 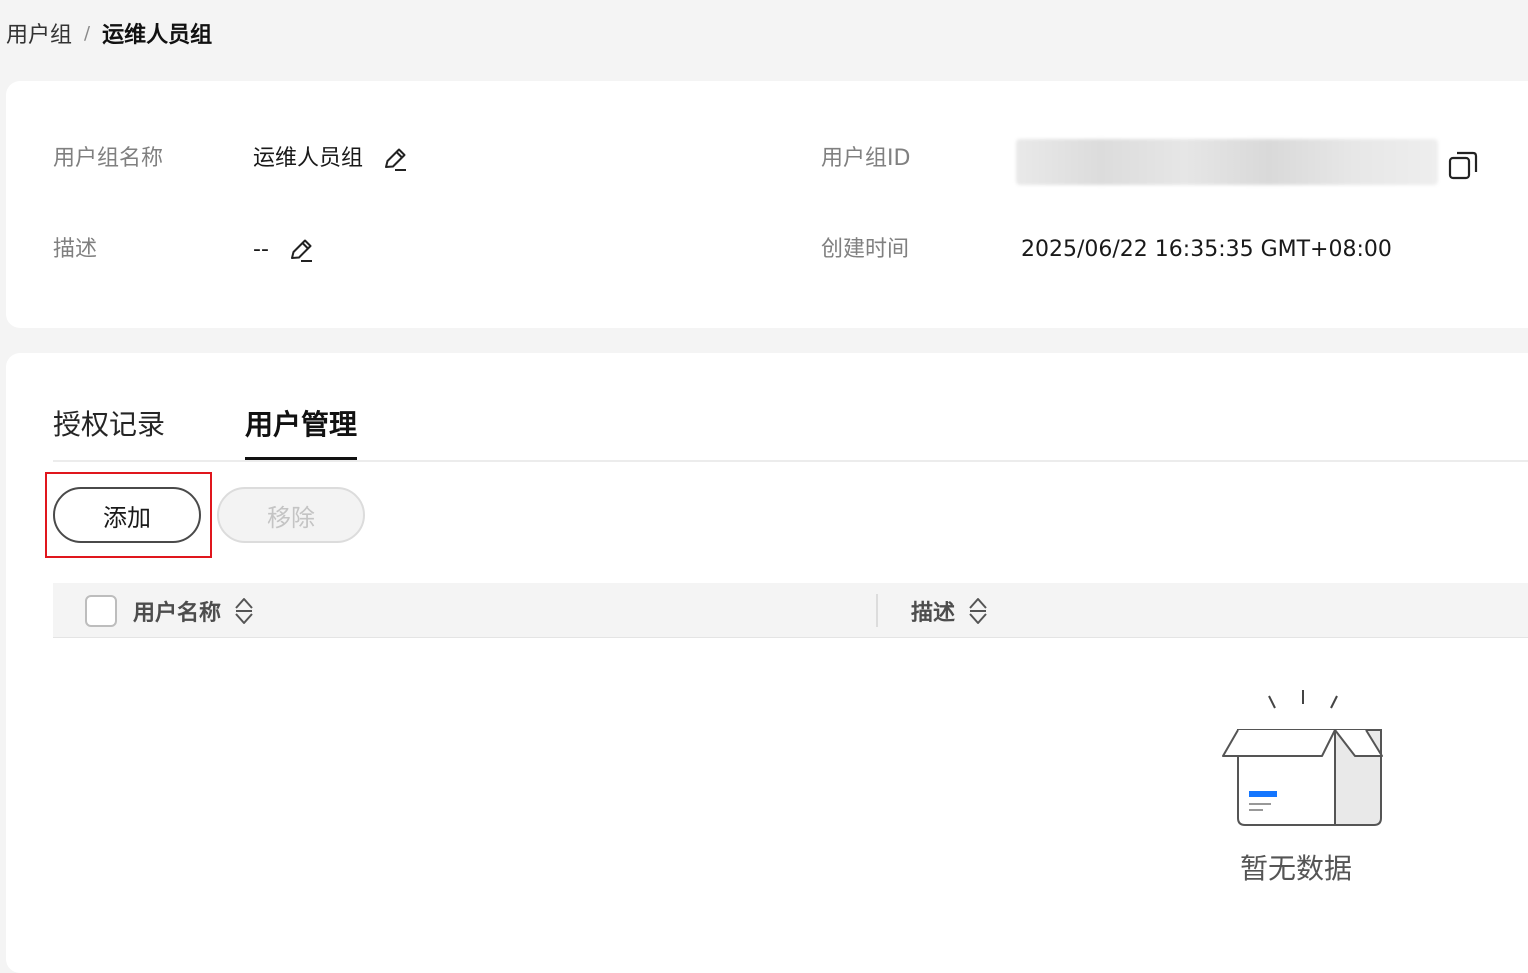 I want to click on empty-box-icon, so click(x=1302, y=758).